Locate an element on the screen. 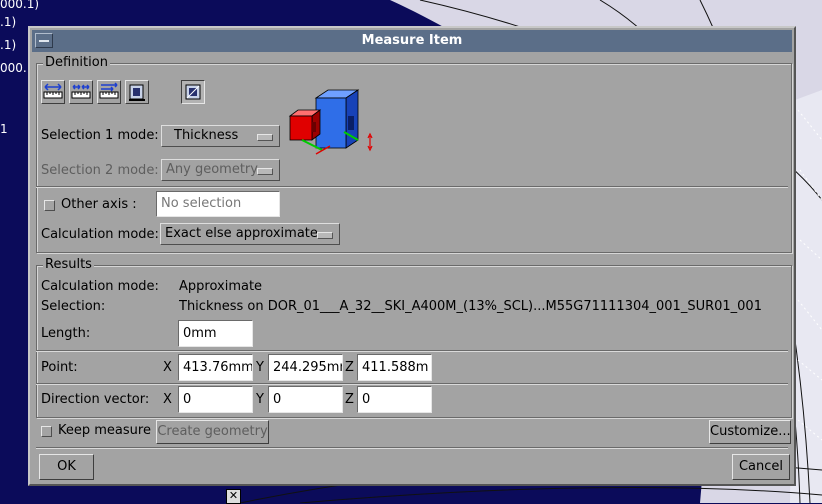 This screenshot has width=822, height=504. length-label: Length: is located at coordinates (66, 333).